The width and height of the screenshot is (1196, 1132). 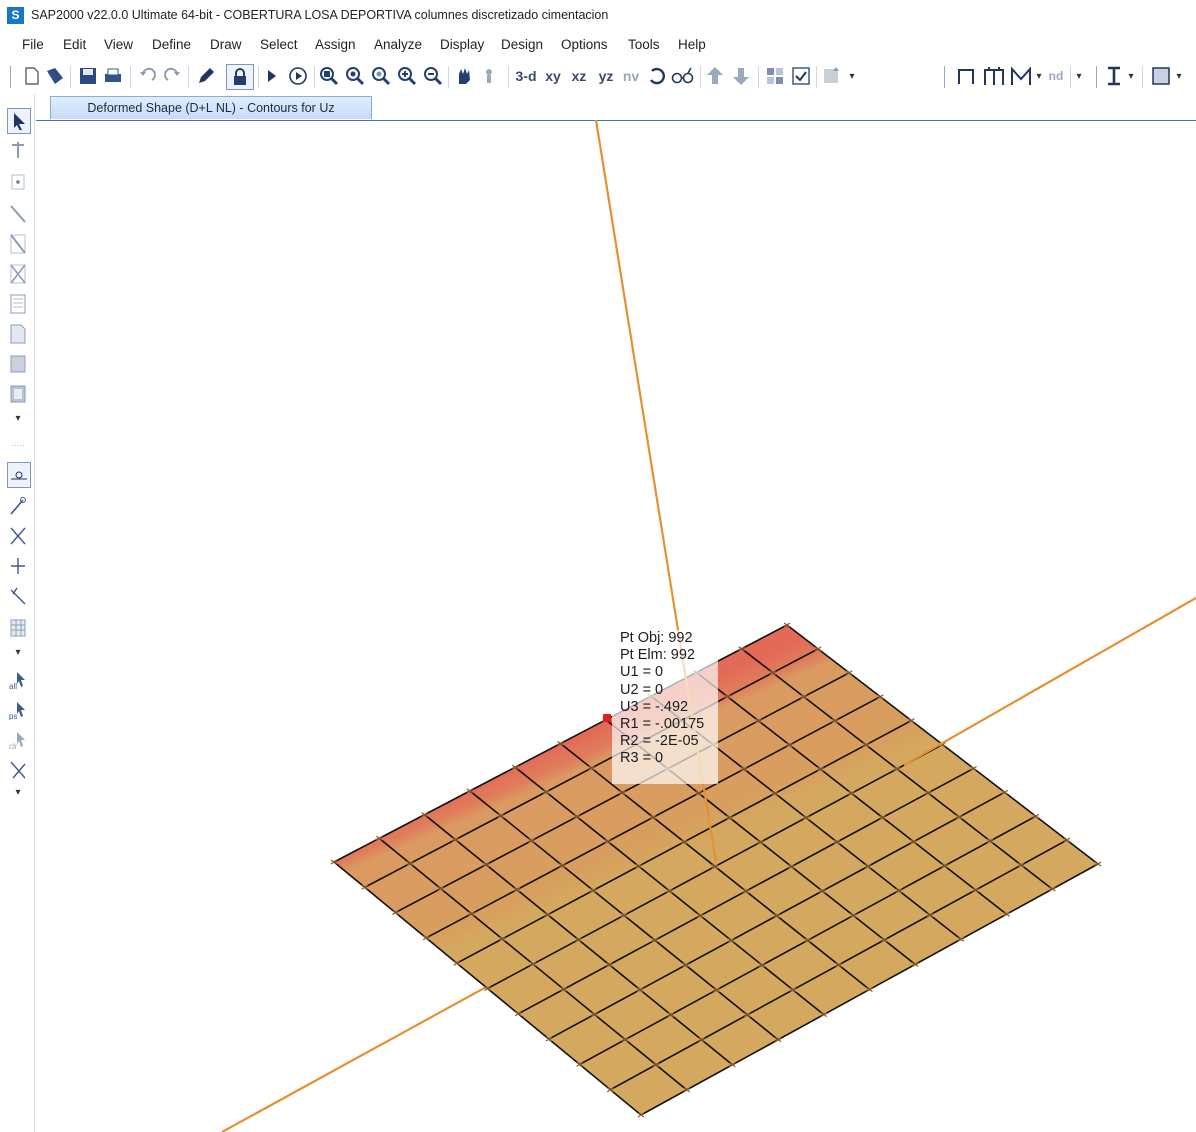 What do you see at coordinates (272, 76) in the screenshot?
I see `run-icon` at bounding box center [272, 76].